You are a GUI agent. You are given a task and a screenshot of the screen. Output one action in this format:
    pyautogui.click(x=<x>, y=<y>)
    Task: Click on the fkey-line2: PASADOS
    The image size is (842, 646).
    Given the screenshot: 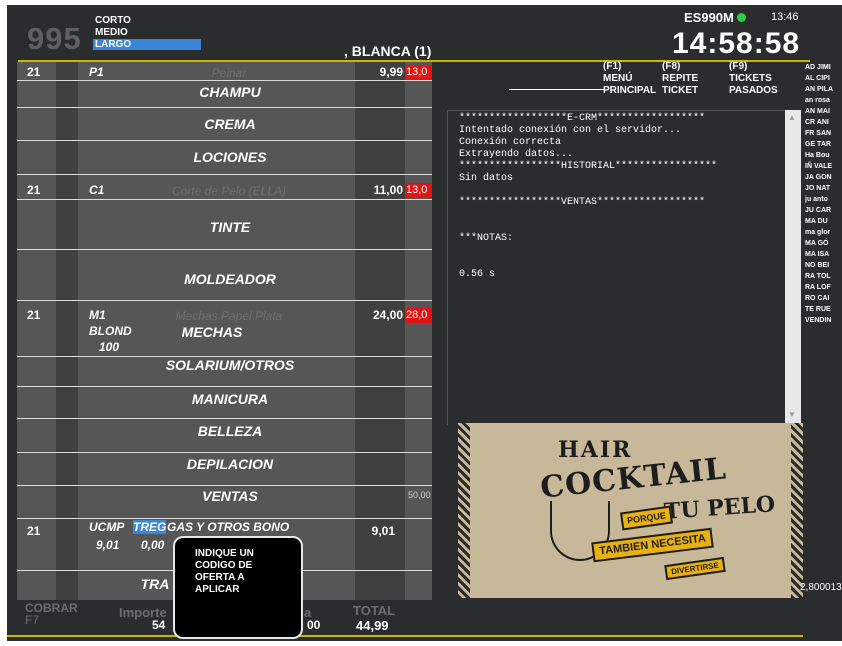 What is the action you would take?
    pyautogui.click(x=753, y=90)
    